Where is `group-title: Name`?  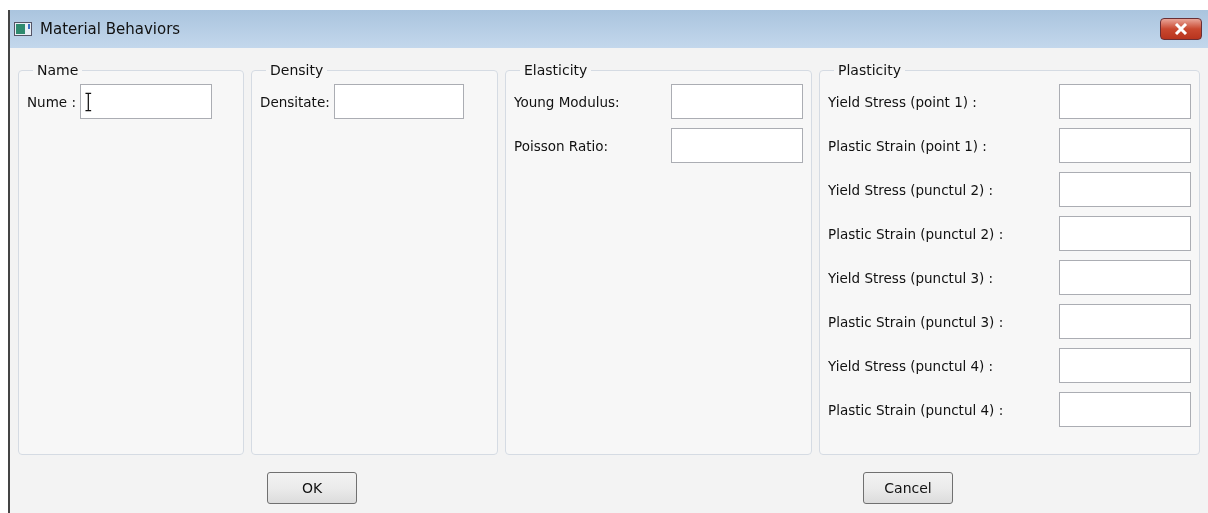 group-title: Name is located at coordinates (58, 70).